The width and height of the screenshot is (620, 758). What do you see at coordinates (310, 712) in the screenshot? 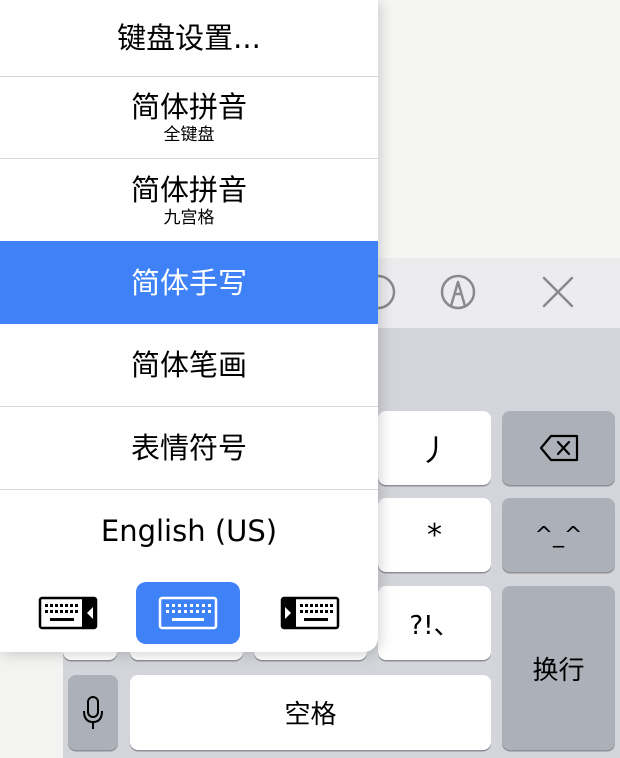
I see `space-key: 空格` at bounding box center [310, 712].